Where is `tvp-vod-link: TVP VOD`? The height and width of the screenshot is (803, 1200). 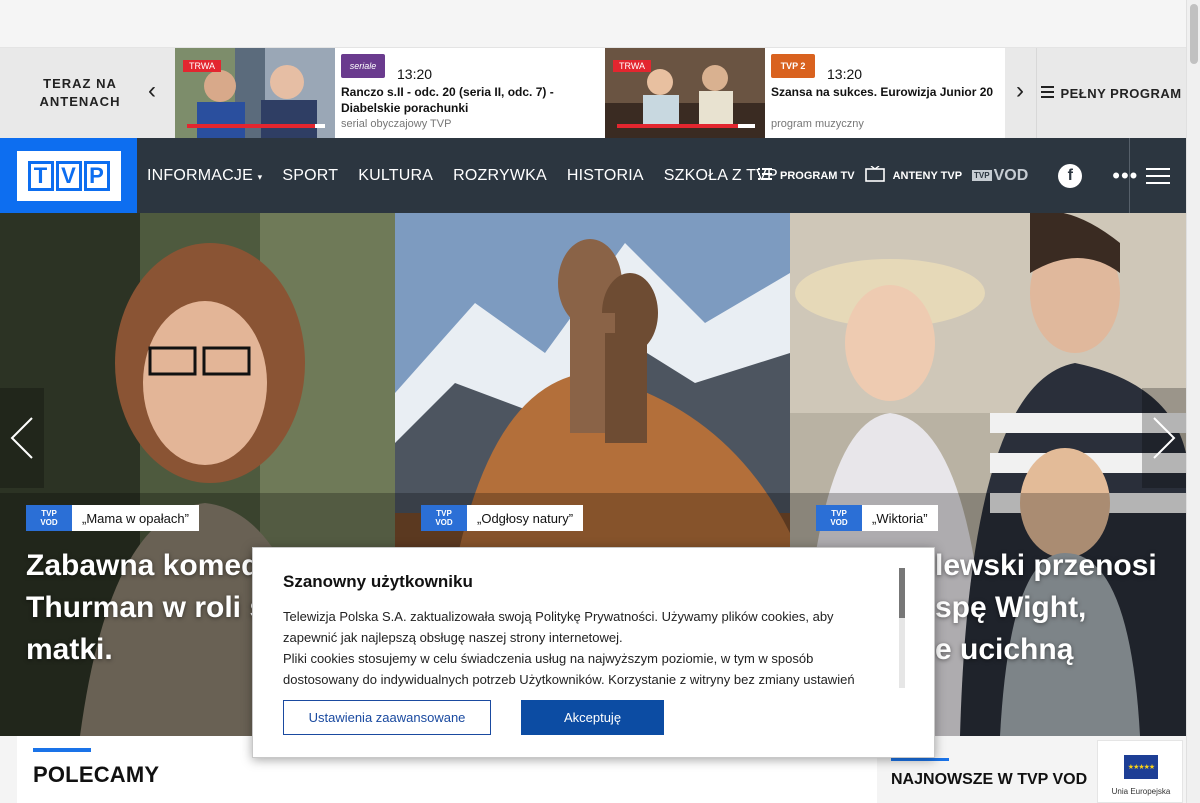
tvp-vod-link: TVP VOD is located at coordinates (1000, 176).